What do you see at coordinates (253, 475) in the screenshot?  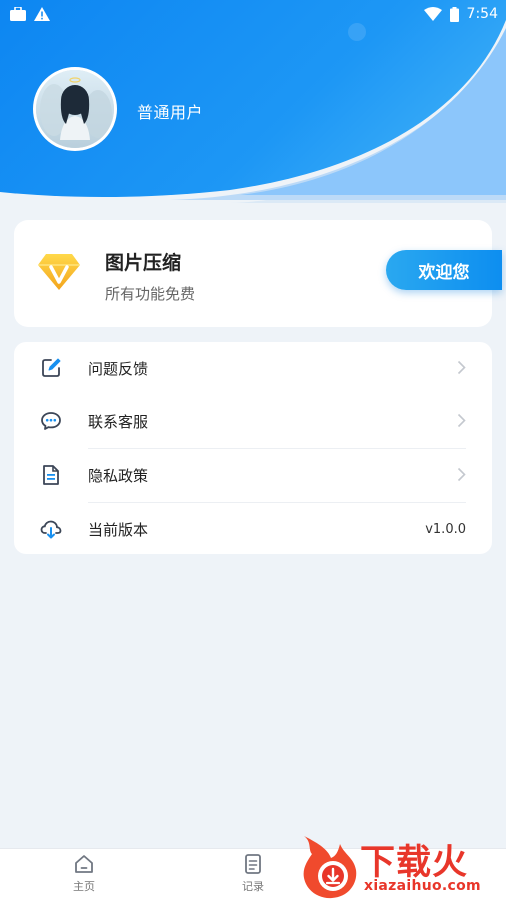 I see `menu-item-privacy-policy: 隐私政策` at bounding box center [253, 475].